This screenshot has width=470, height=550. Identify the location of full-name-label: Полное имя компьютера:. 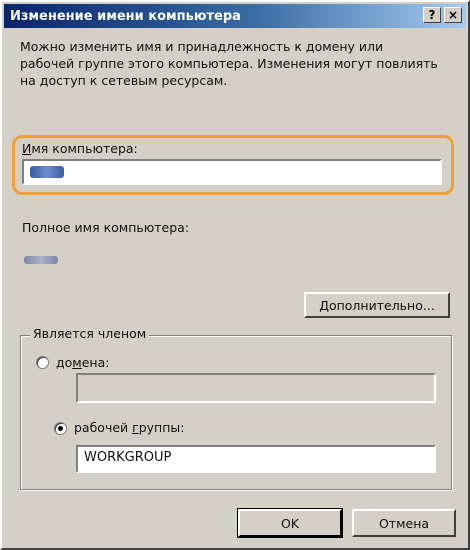
(106, 227).